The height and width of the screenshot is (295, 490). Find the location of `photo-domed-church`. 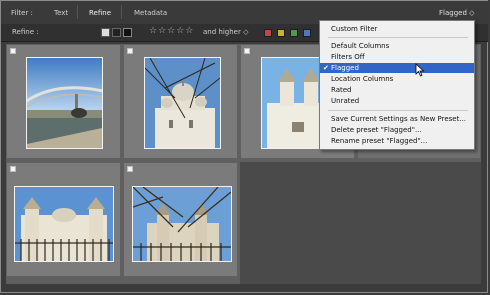

photo-domed-church is located at coordinates (182, 103).